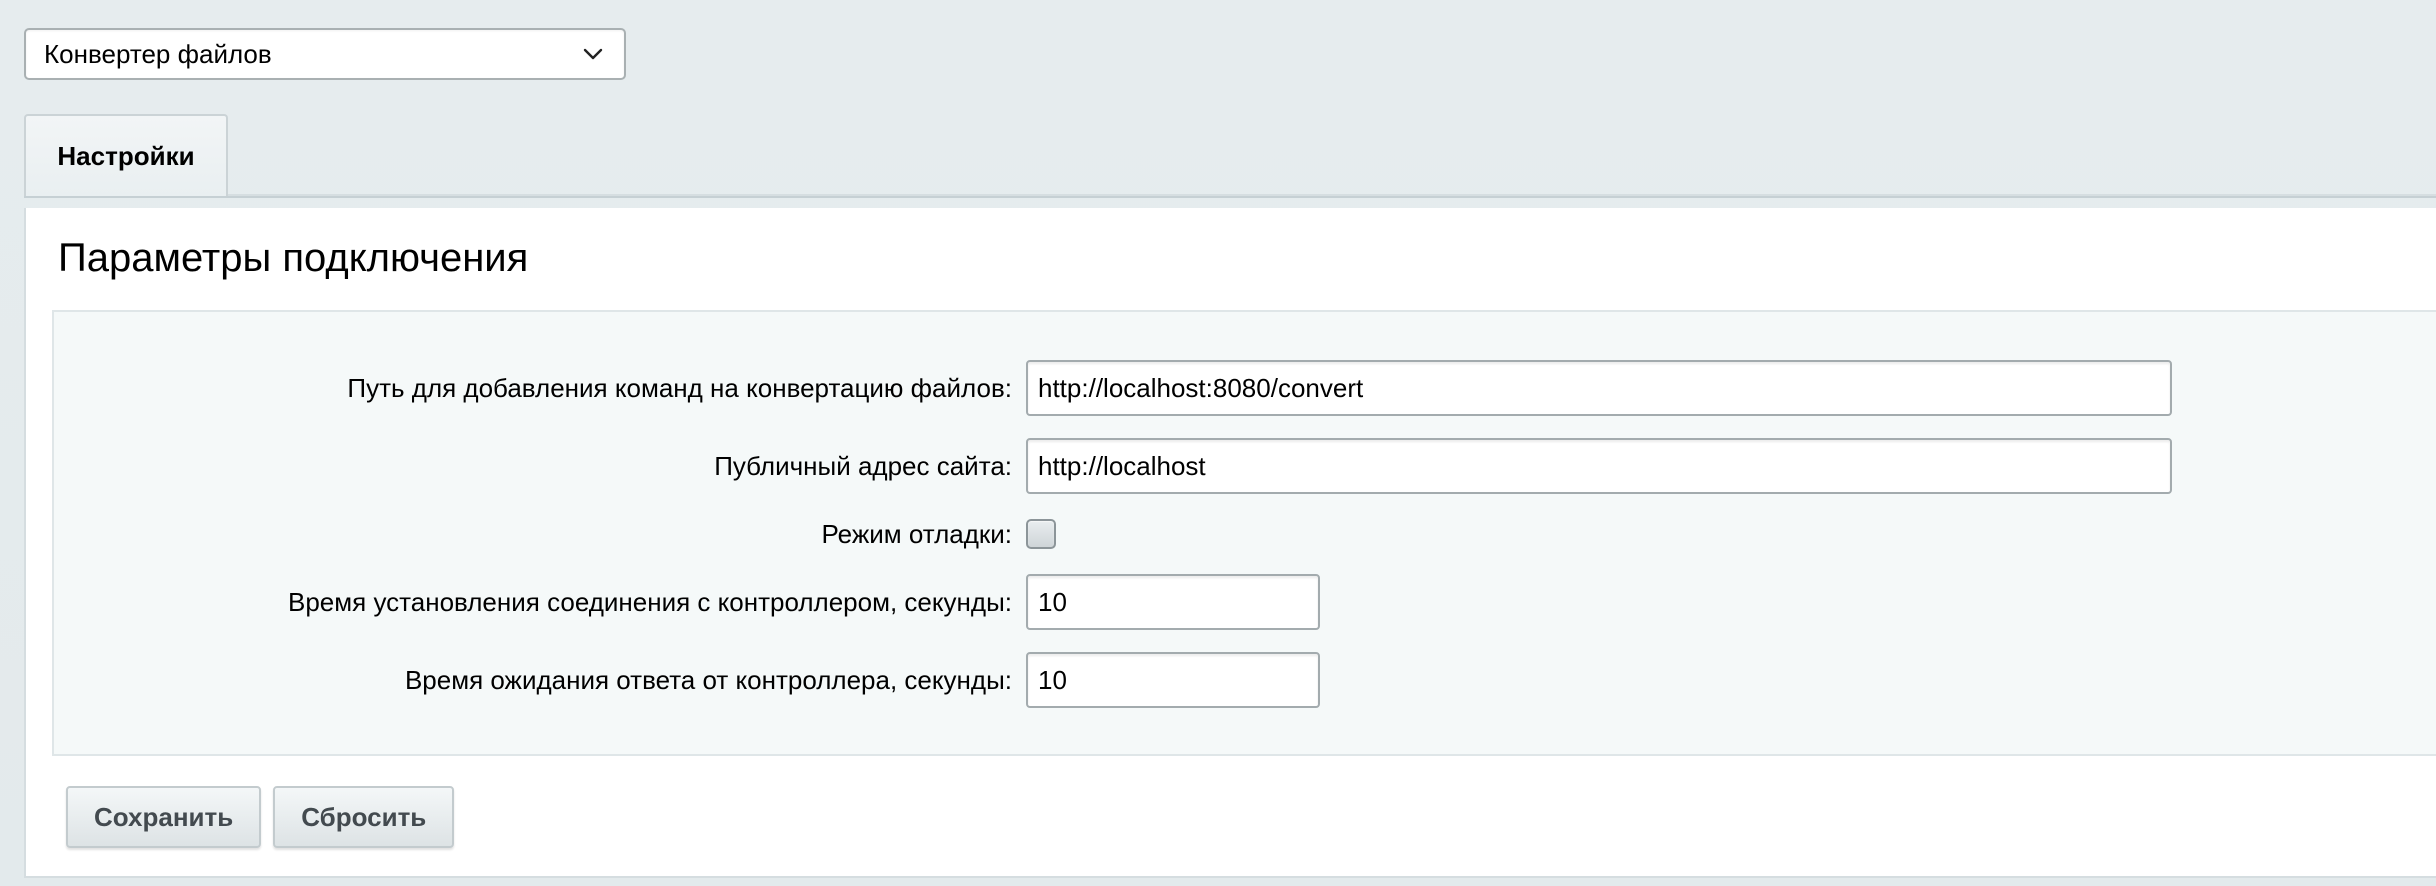 This screenshot has width=2436, height=886. I want to click on module-select: Конвертер файлов, so click(325, 54).